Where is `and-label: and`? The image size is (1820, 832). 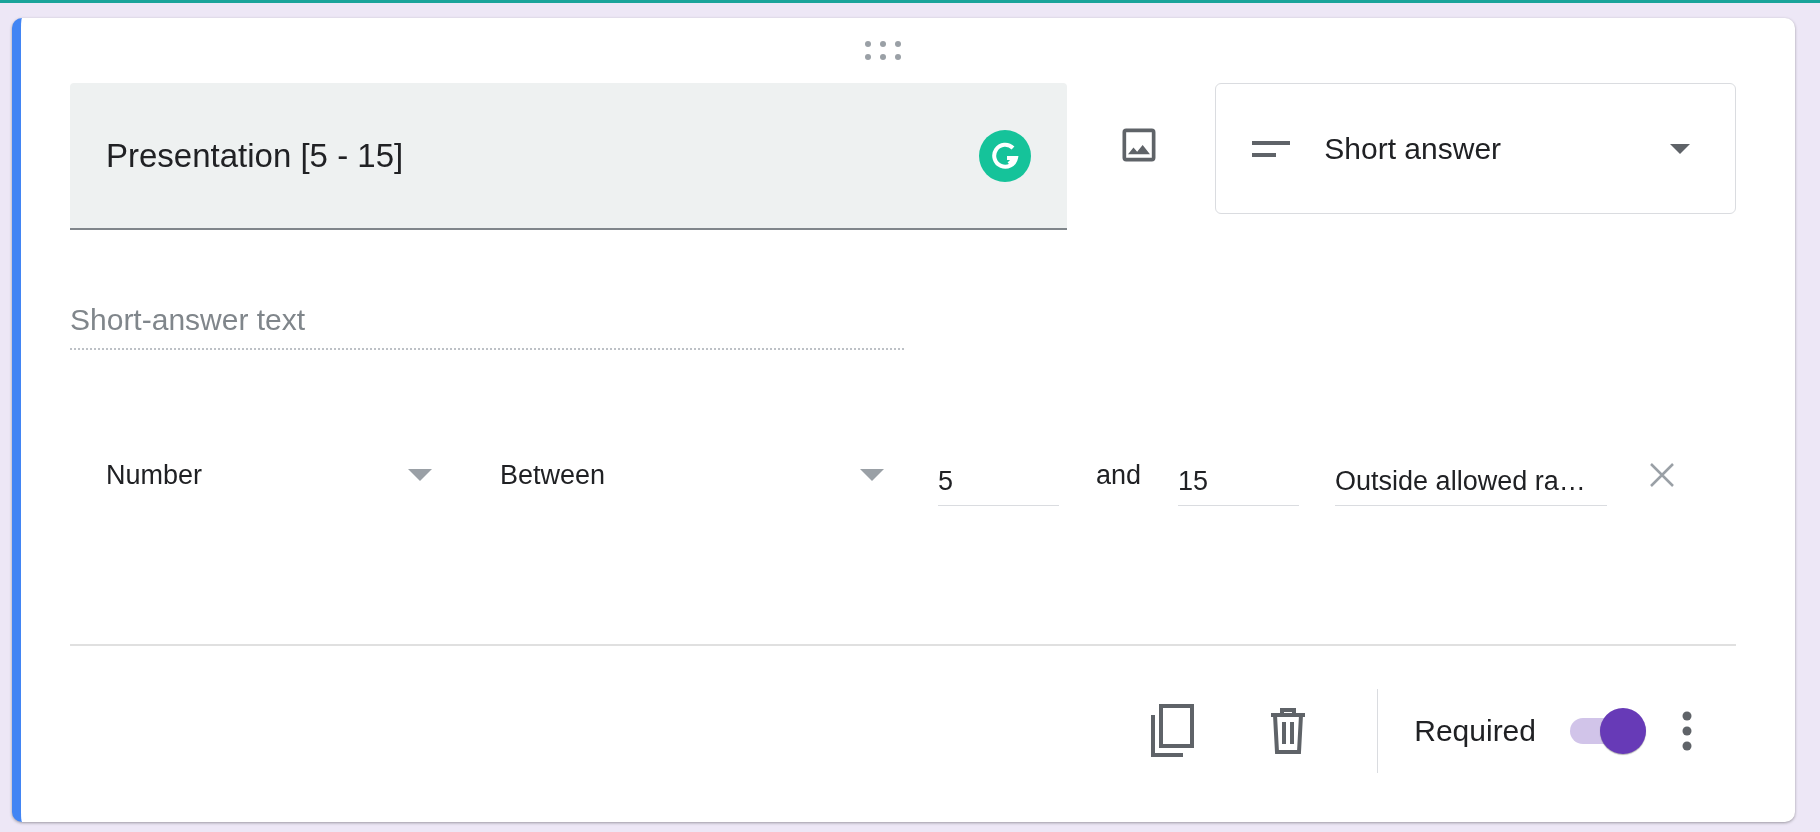
and-label: and is located at coordinates (1119, 475).